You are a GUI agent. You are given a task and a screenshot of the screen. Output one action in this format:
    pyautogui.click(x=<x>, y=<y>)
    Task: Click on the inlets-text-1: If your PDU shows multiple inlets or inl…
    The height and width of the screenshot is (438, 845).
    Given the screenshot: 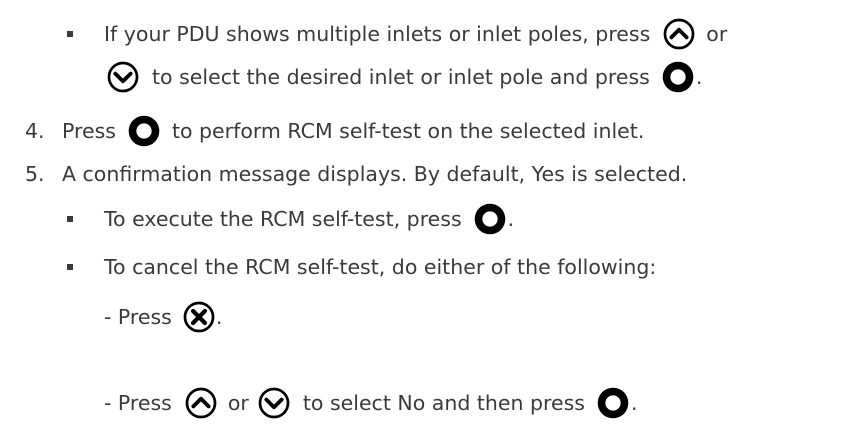 What is the action you would take?
    pyautogui.click(x=377, y=34)
    